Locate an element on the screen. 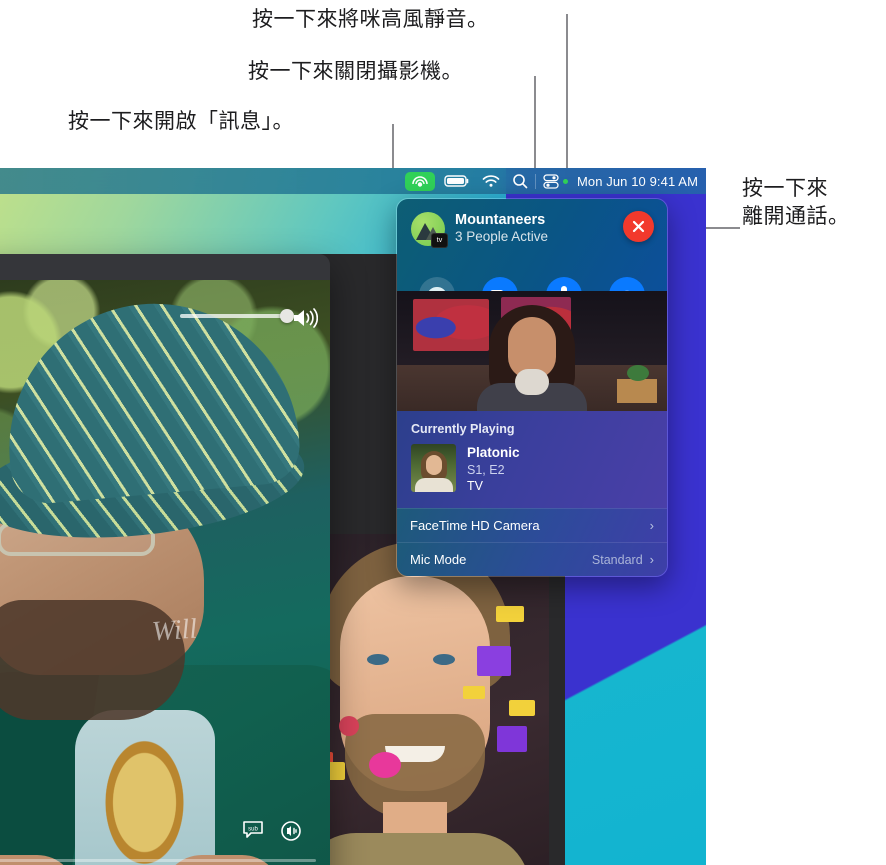  tv-window-titlebar is located at coordinates (165, 267).